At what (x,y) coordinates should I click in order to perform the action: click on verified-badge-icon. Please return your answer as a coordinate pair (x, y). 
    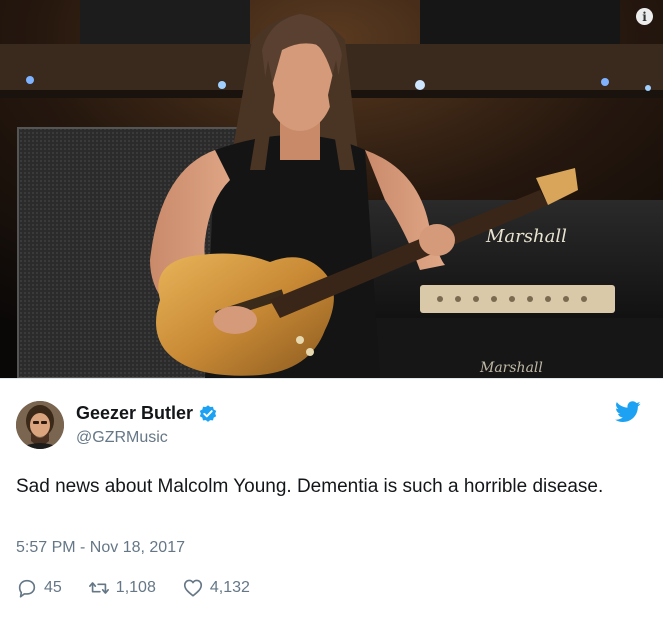
    Looking at the image, I should click on (208, 413).